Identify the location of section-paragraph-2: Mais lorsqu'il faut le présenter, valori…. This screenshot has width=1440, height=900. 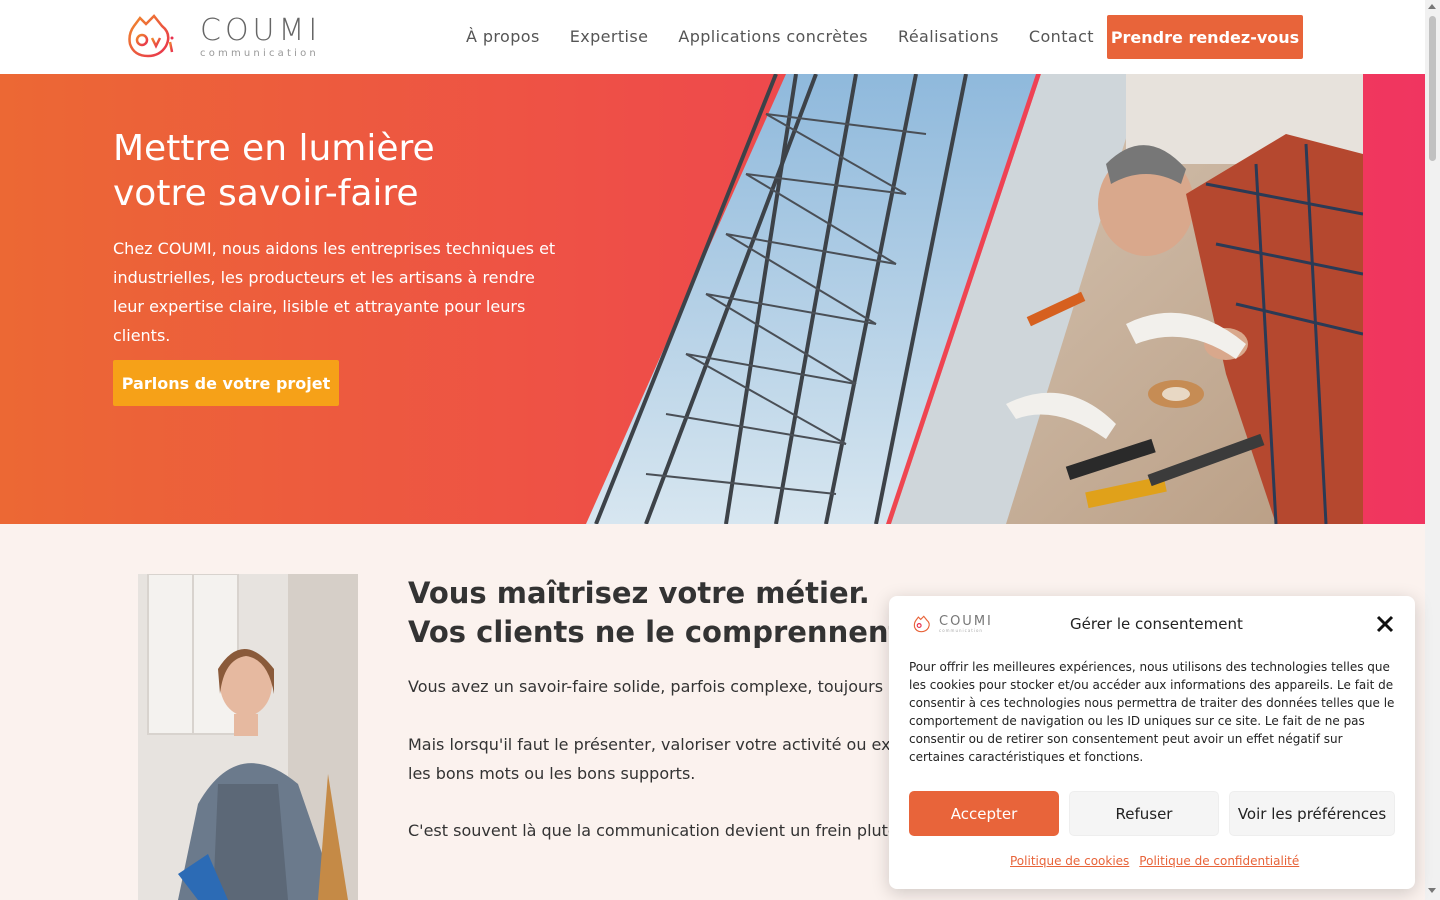
(669, 759).